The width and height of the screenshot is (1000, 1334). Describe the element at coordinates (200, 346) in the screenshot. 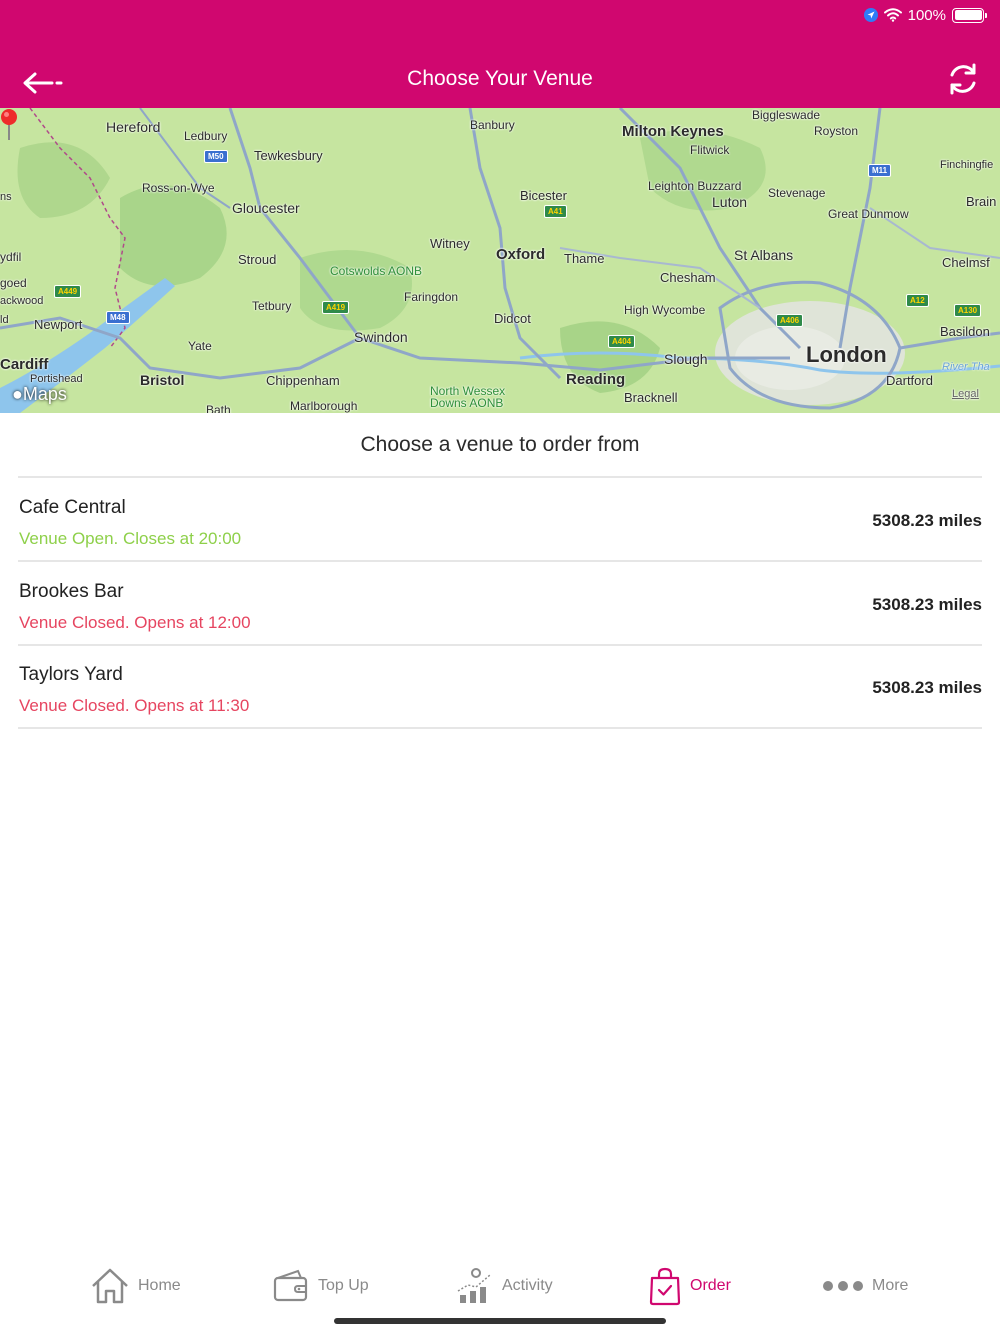

I see `map-label: Yate` at that location.